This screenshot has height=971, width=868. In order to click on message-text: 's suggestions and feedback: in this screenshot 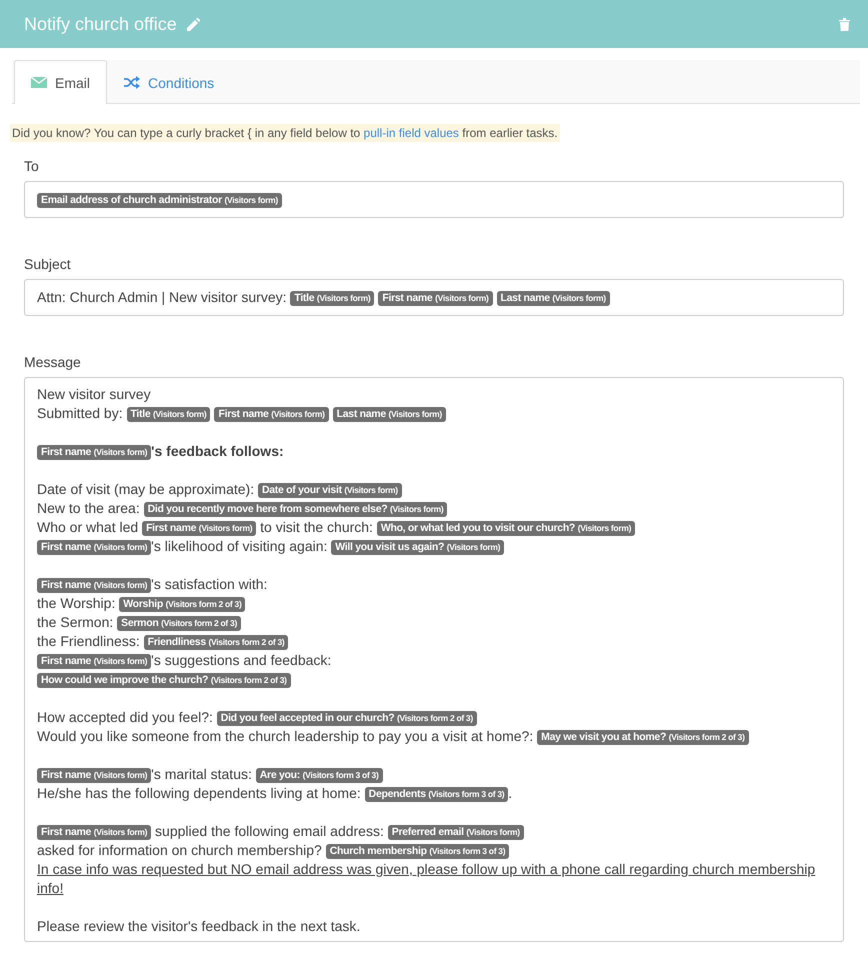, I will do `click(241, 660)`.